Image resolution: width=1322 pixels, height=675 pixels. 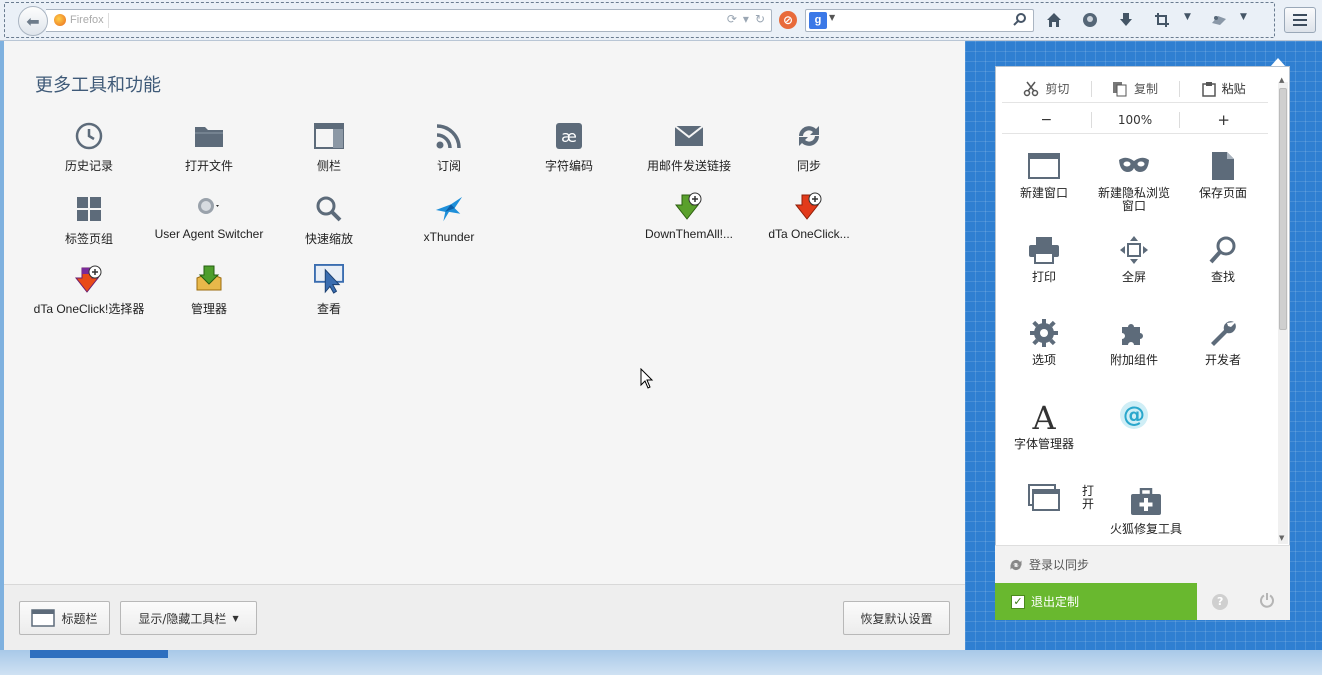 I want to click on url-identity: Firefox, so click(x=79, y=20).